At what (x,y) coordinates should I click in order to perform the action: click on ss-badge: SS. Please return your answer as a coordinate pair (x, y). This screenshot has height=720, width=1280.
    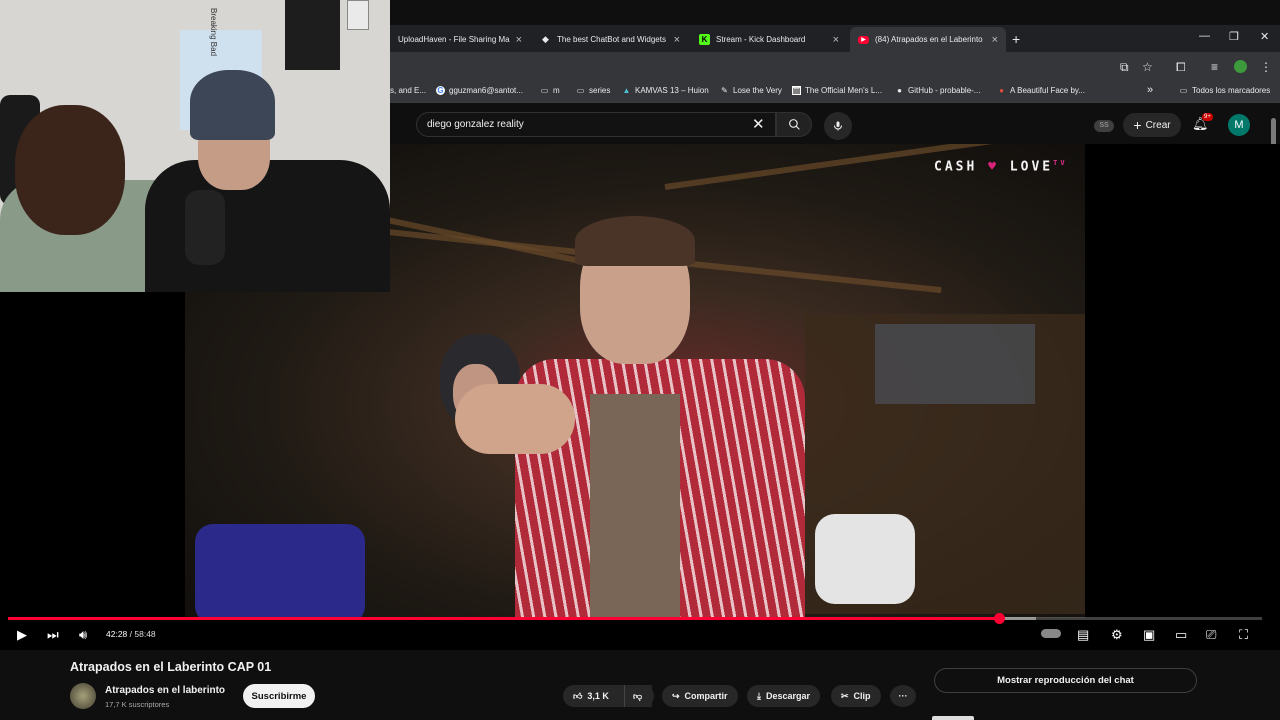
    Looking at the image, I should click on (1104, 126).